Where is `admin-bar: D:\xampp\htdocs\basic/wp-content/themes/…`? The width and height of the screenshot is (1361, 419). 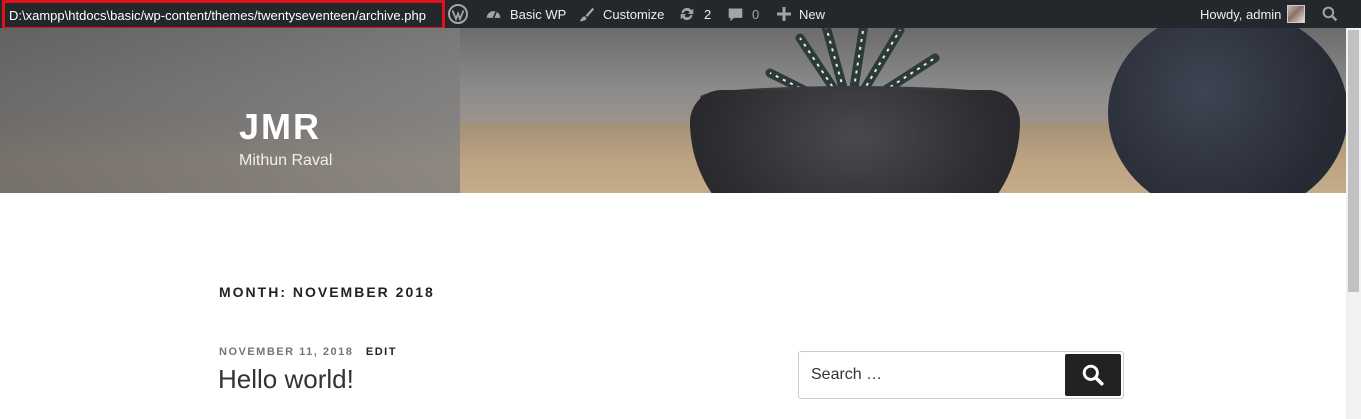 admin-bar: D:\xampp\htdocs\basic/wp-content/themes/… is located at coordinates (680, 15).